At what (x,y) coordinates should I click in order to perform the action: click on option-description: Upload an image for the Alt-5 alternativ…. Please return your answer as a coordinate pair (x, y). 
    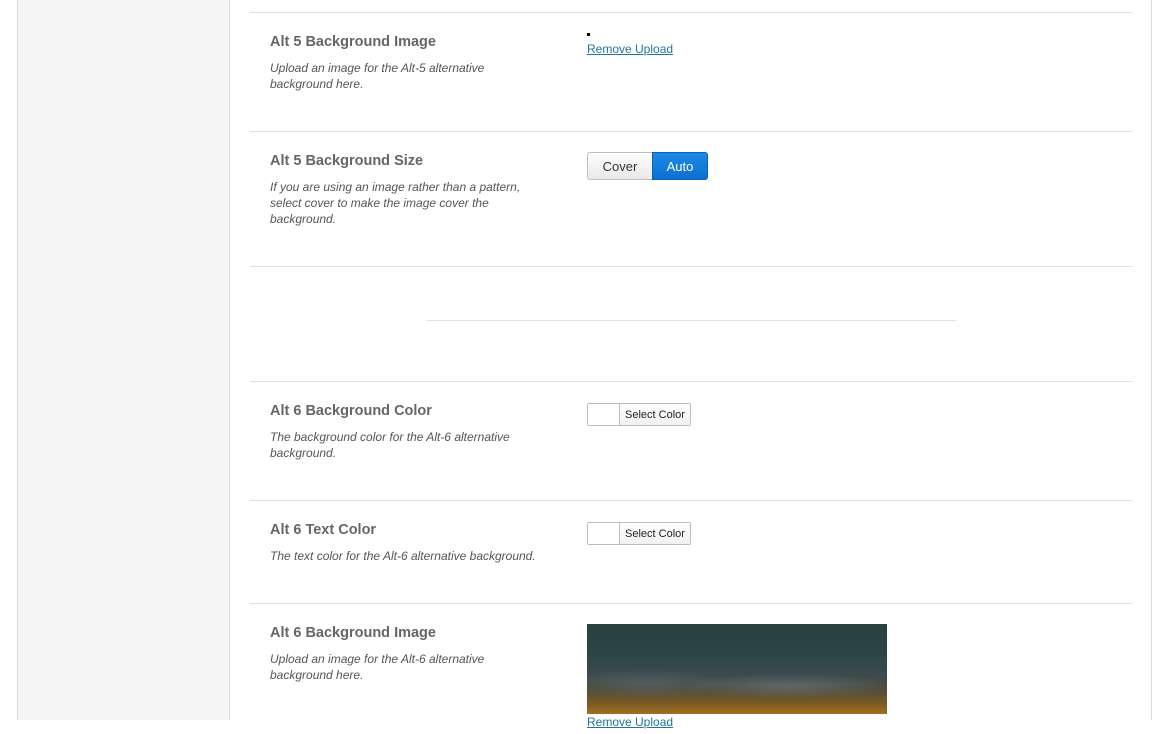
    Looking at the image, I should click on (377, 76).